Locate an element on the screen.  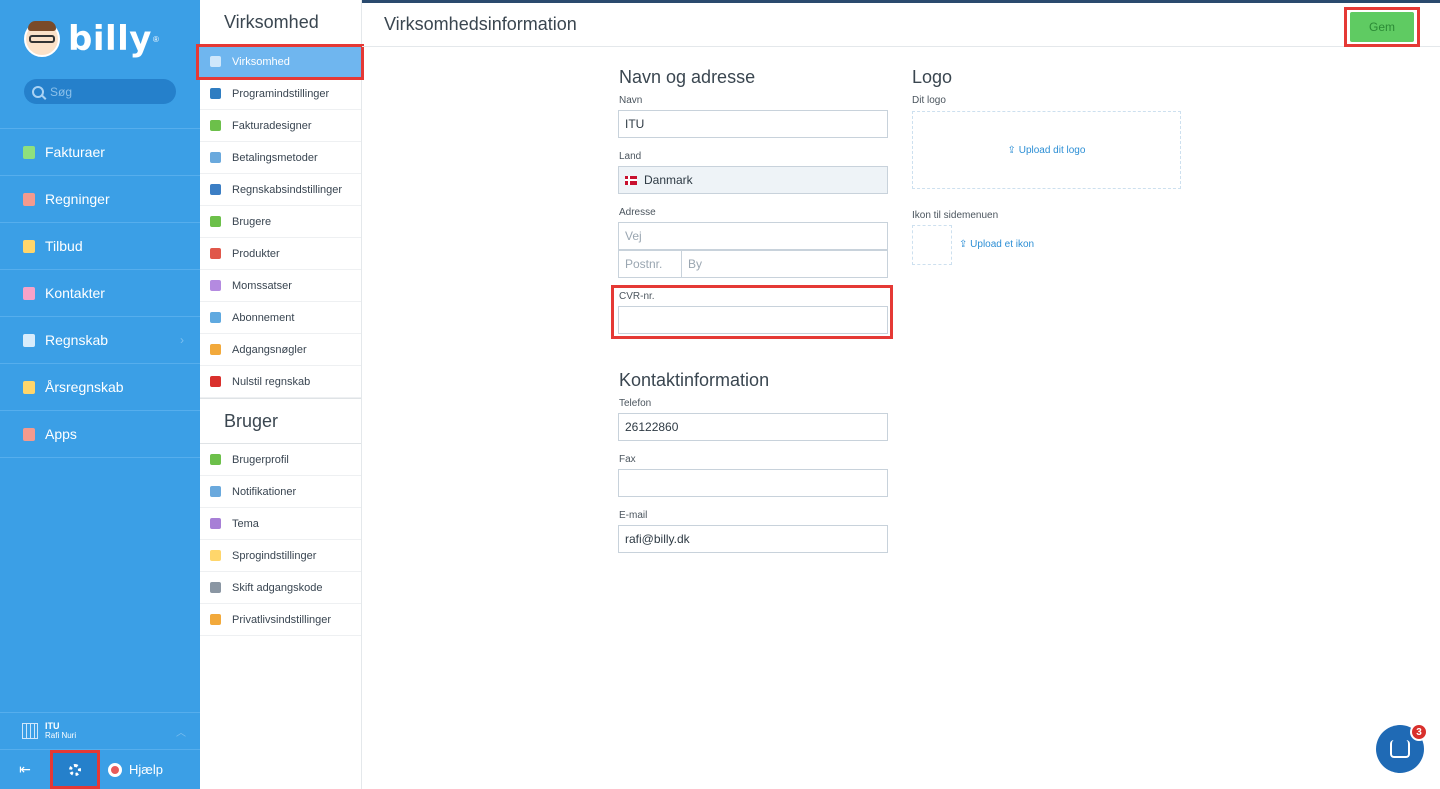
card-icon is located at coordinates (215, 157).